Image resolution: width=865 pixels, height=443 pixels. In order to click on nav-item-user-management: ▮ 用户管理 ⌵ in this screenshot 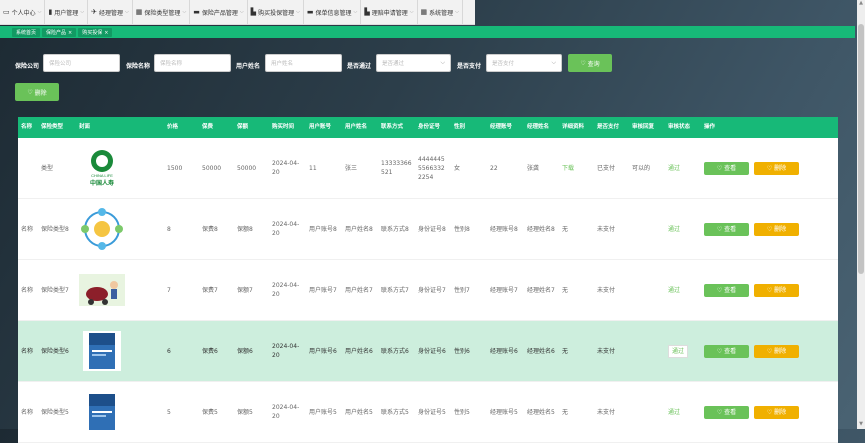, I will do `click(67, 12)`.